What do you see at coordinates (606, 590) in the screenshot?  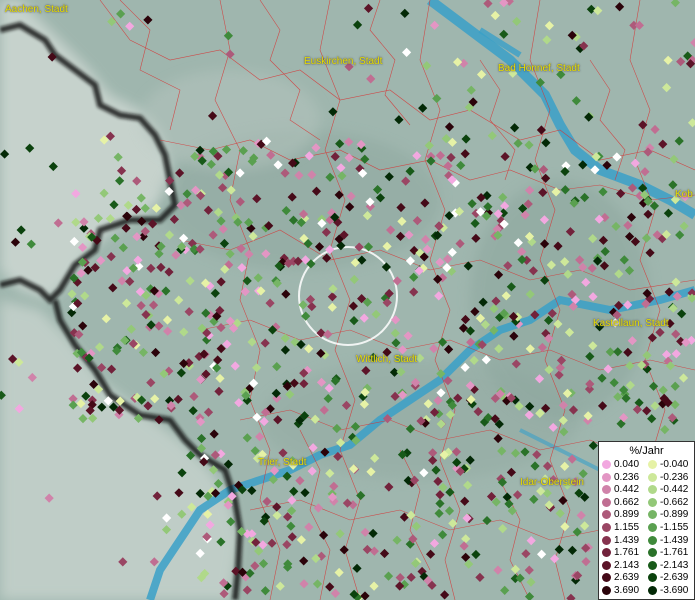 I see `legend-swatch-positive` at bounding box center [606, 590].